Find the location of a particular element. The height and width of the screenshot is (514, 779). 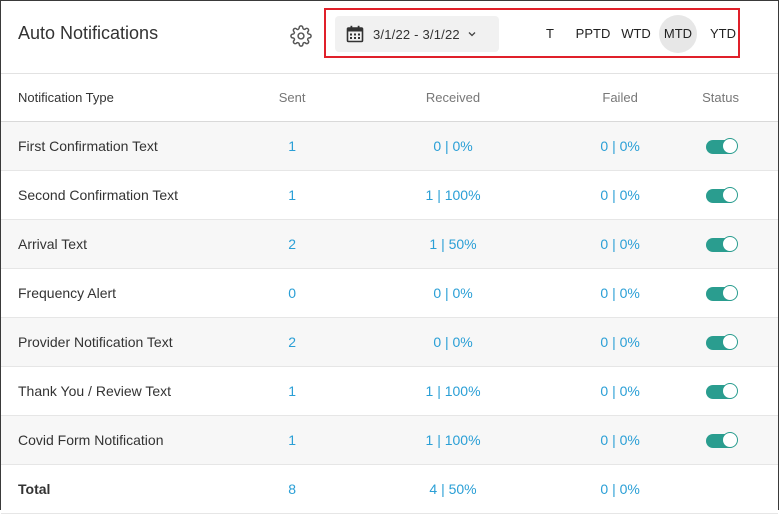

period-today-button: T is located at coordinates (550, 34).